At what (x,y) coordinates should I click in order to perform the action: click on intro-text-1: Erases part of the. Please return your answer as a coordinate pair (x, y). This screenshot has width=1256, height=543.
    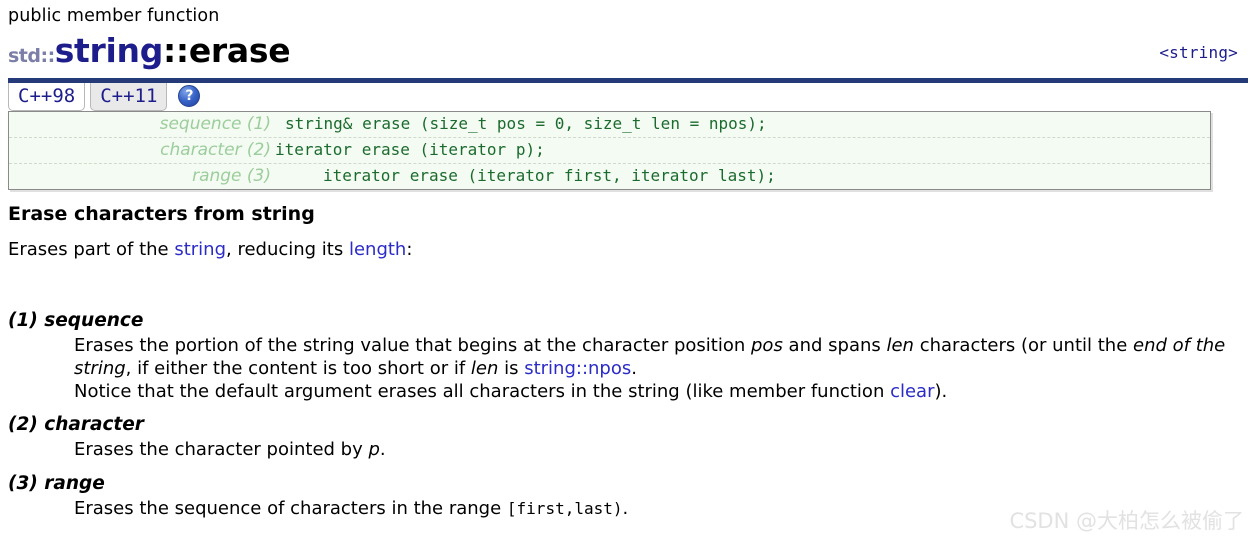
    Looking at the image, I should click on (91, 249).